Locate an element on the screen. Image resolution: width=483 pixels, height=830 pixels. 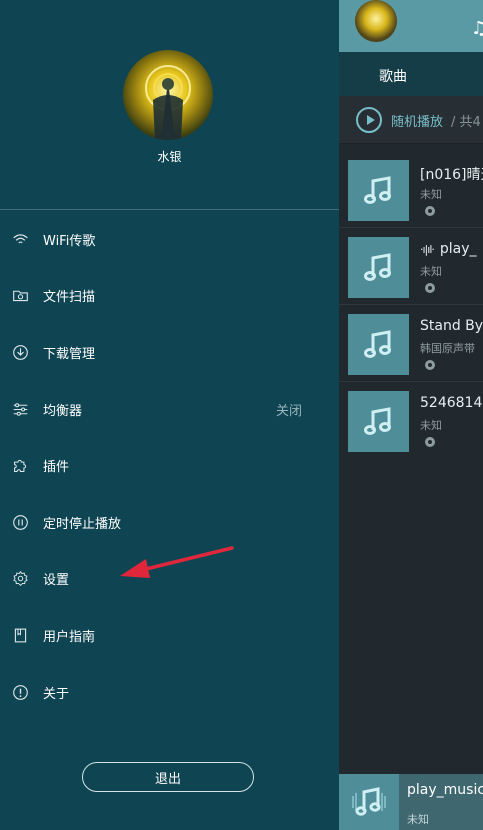
menu-item-plugins: 插件 is located at coordinates (169, 465).